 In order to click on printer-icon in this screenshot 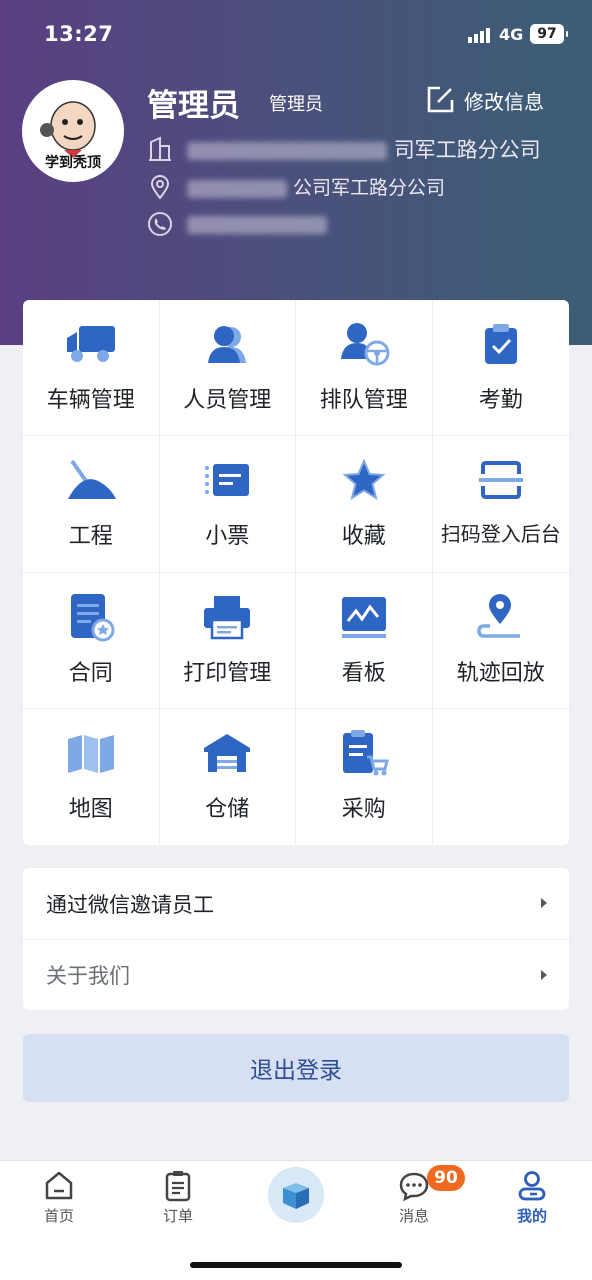, I will do `click(227, 617)`.